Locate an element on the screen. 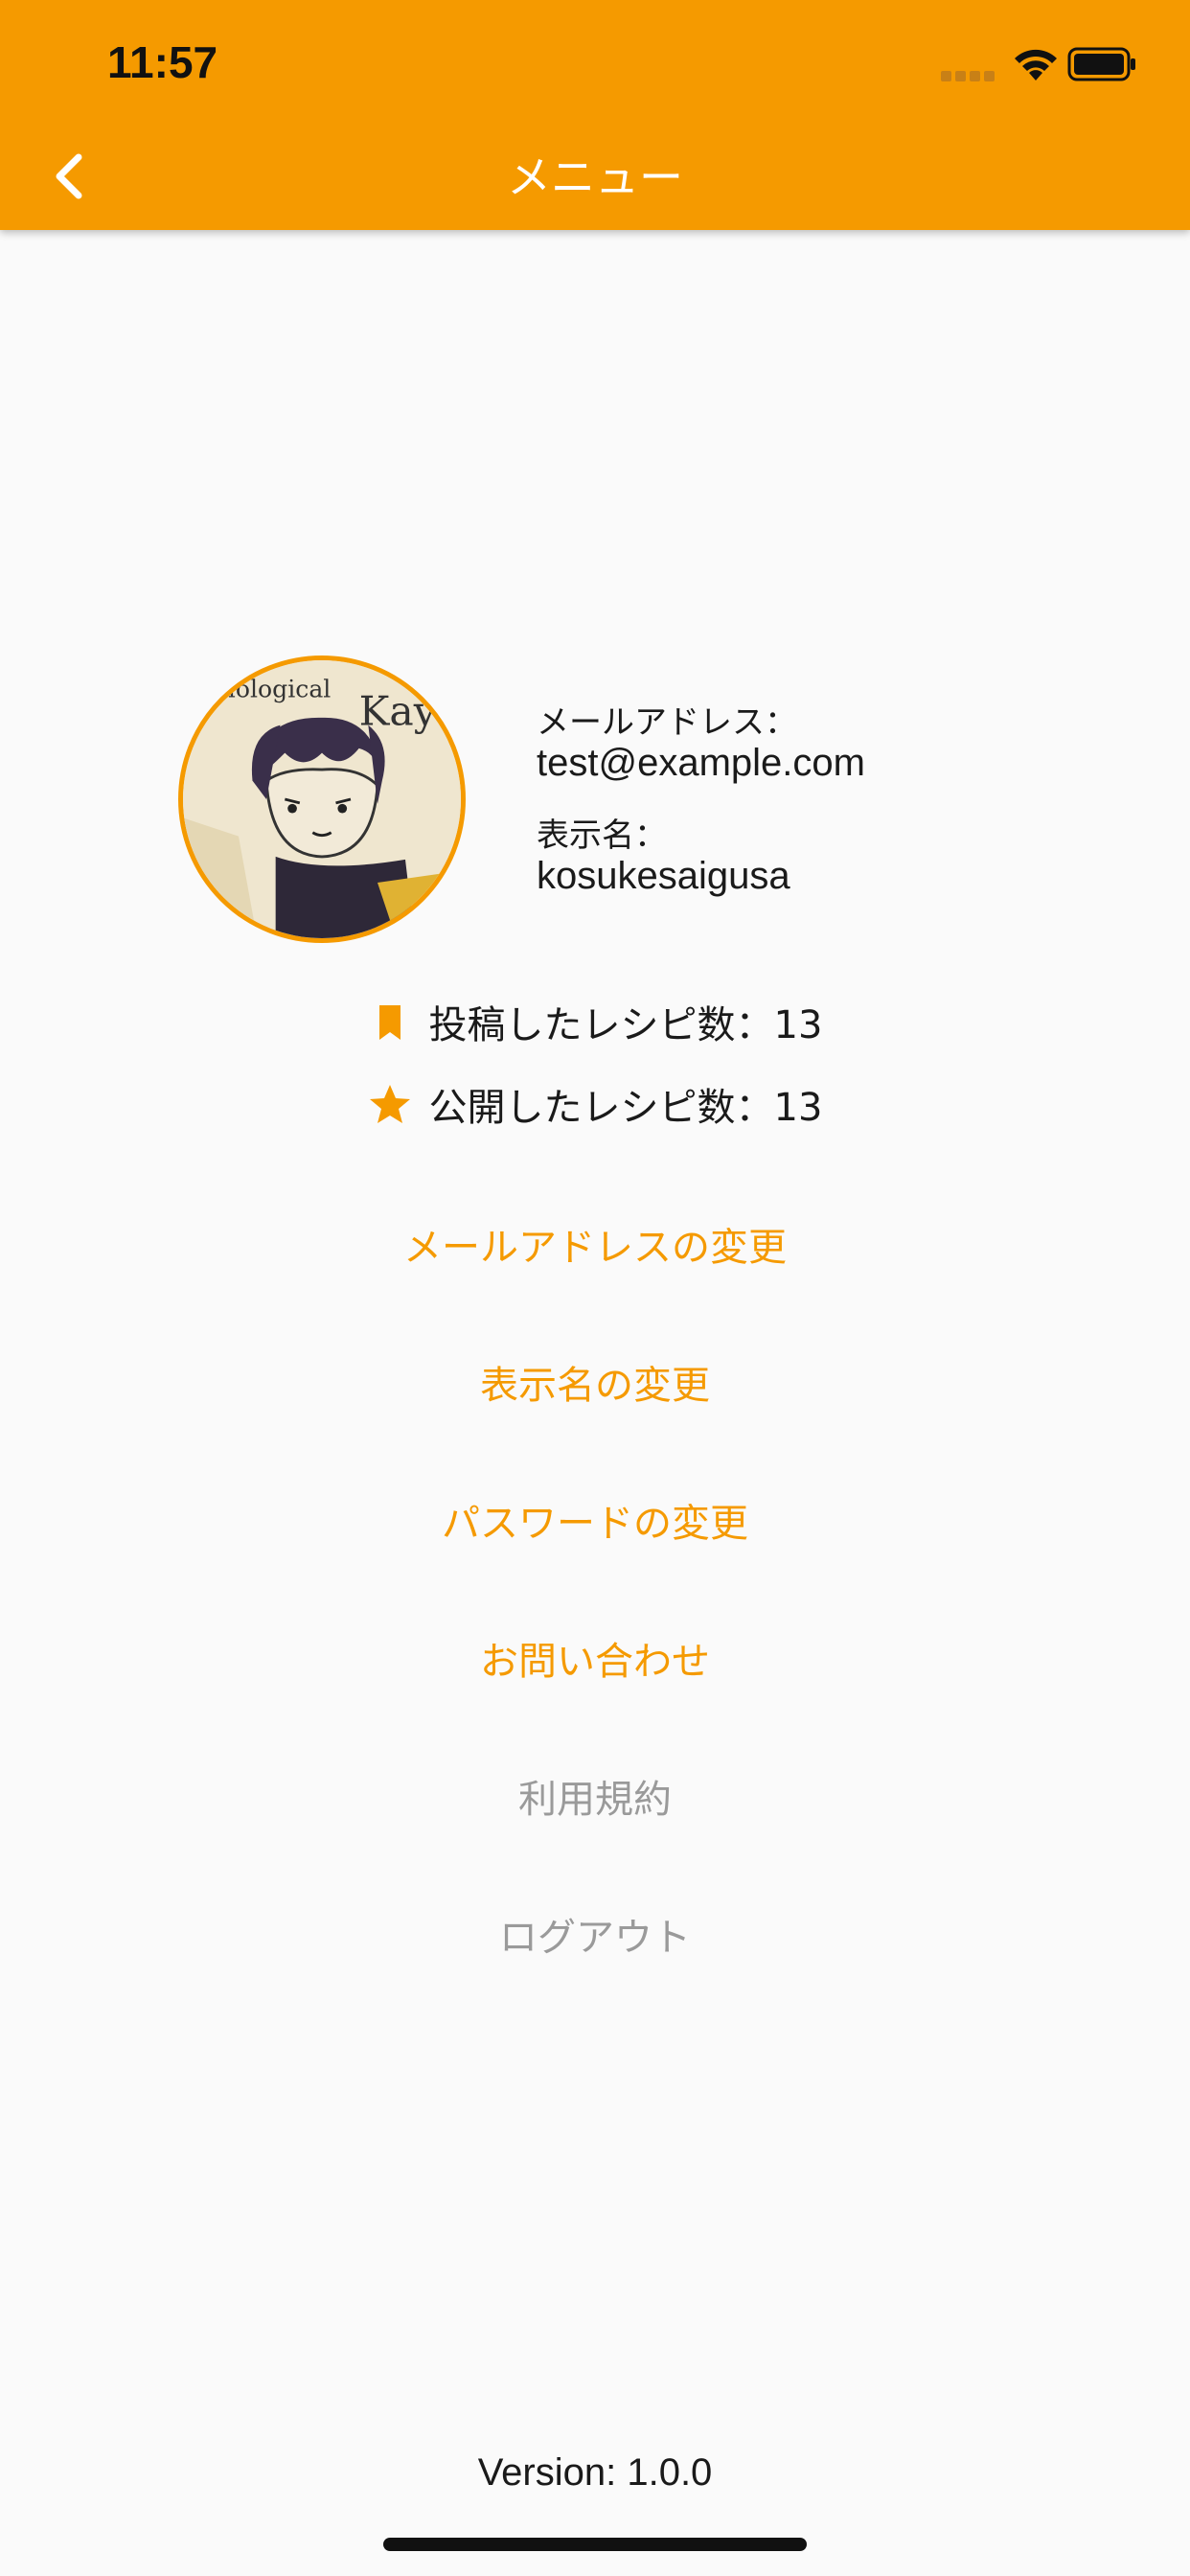 The width and height of the screenshot is (1190, 2576). version-text: Version: 1.0.0 is located at coordinates (595, 2472).